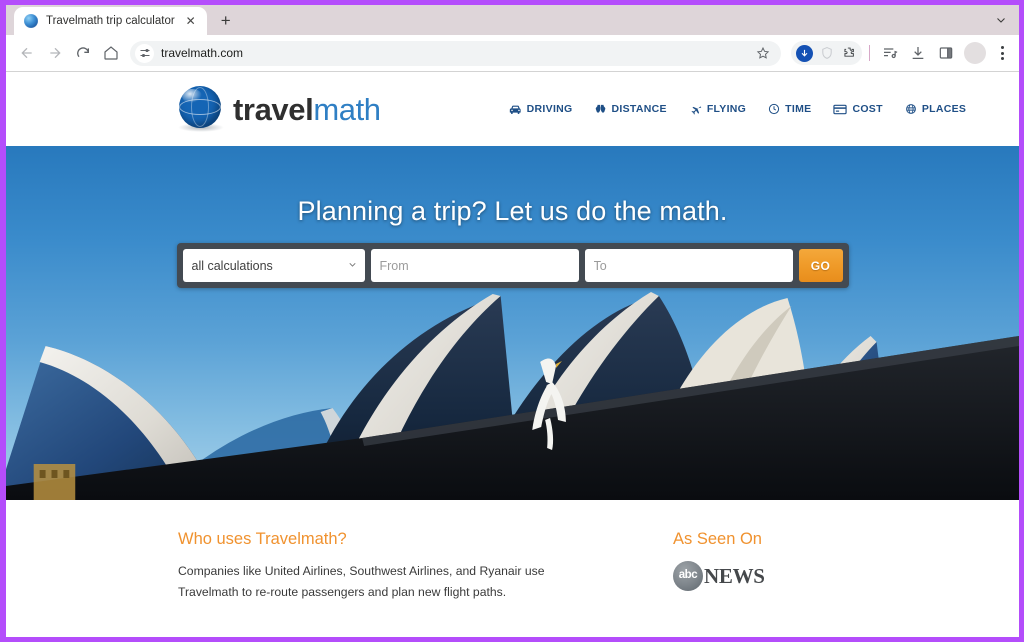 This screenshot has width=1024, height=642. I want to click on who-uses-heading: Who uses Travelmath?, so click(262, 539).